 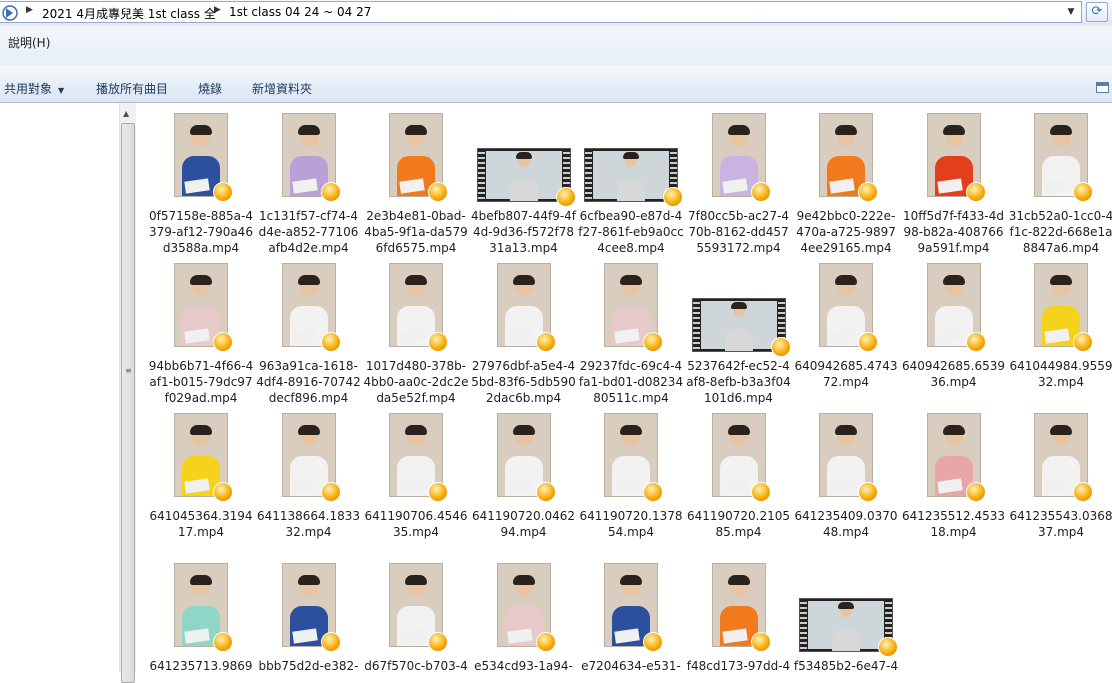 I want to click on file-item: 4befb807-44f9-4f4d-9d36-f572f7831a13.mp4, so click(x=524, y=184).